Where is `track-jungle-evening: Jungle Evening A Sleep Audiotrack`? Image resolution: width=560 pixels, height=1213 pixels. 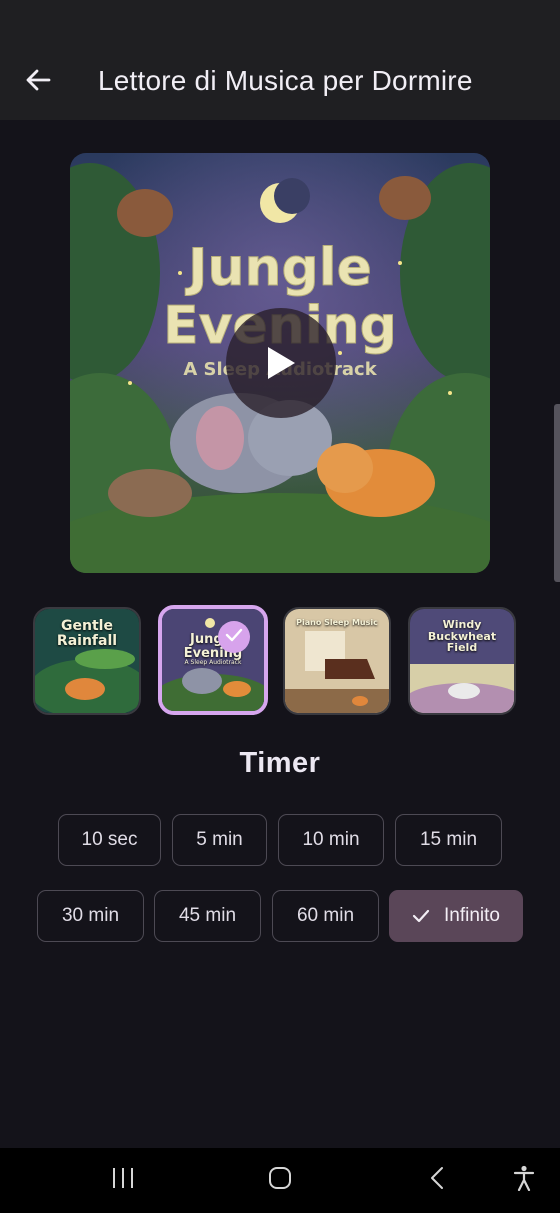 track-jungle-evening: Jungle Evening A Sleep Audiotrack is located at coordinates (213, 660).